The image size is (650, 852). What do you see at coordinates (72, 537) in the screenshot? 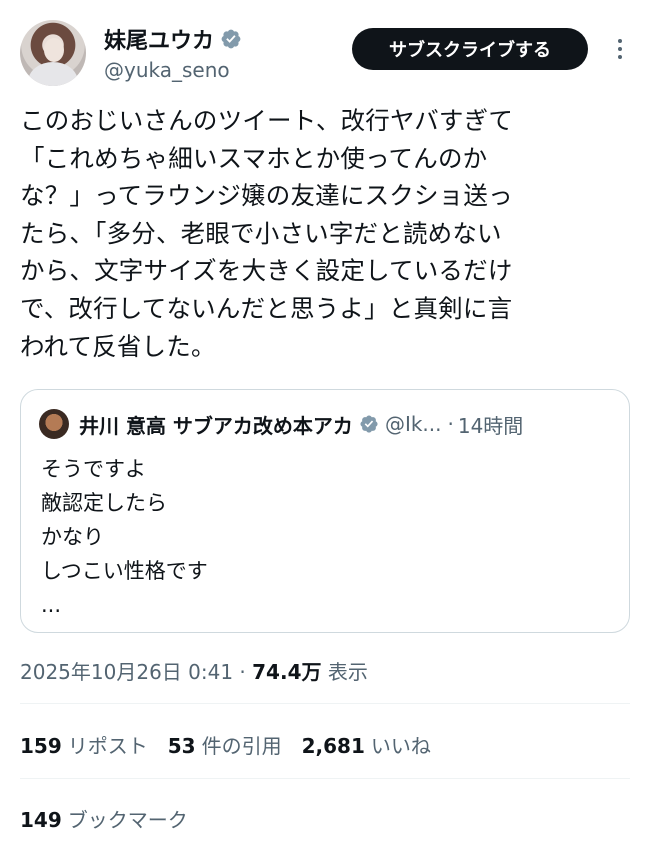
I see `quoted-text-line: かなり` at bounding box center [72, 537].